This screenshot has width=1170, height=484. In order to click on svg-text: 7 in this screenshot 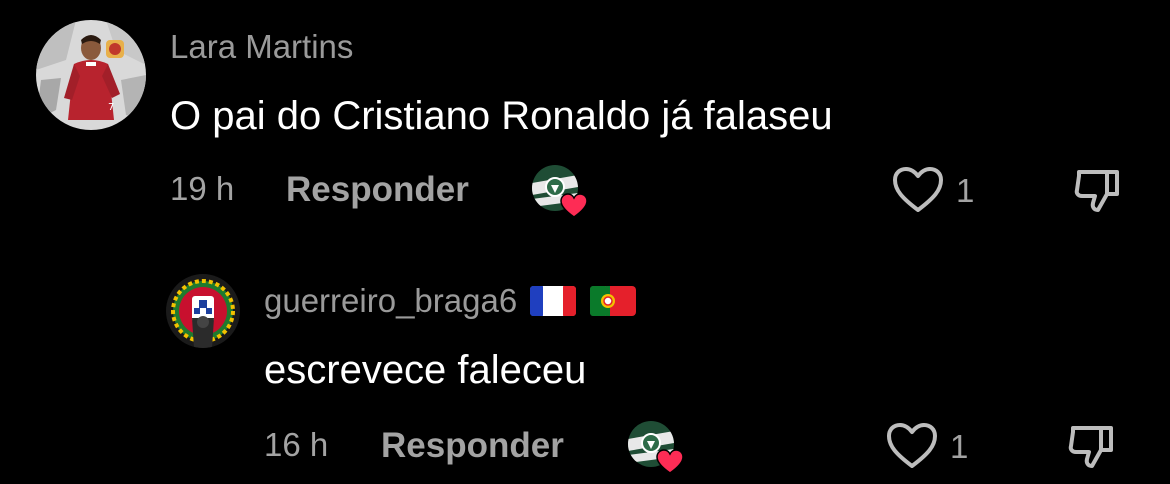, I will do `click(111, 107)`.